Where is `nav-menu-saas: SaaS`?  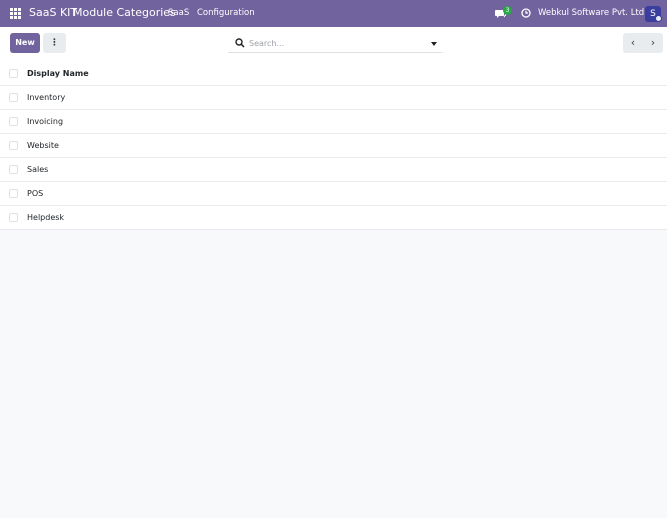
nav-menu-saas: SaaS is located at coordinates (178, 13).